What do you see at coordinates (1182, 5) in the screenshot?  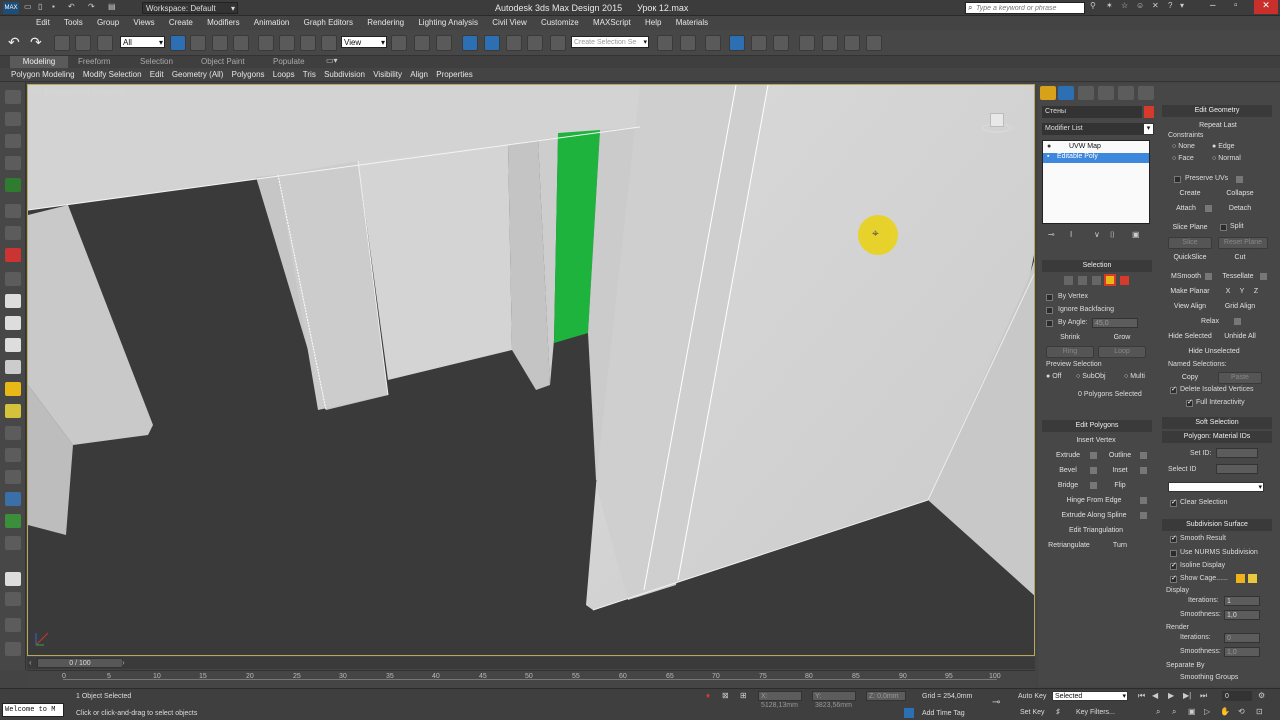 I see `help-dropdown-icon: ▾` at bounding box center [1182, 5].